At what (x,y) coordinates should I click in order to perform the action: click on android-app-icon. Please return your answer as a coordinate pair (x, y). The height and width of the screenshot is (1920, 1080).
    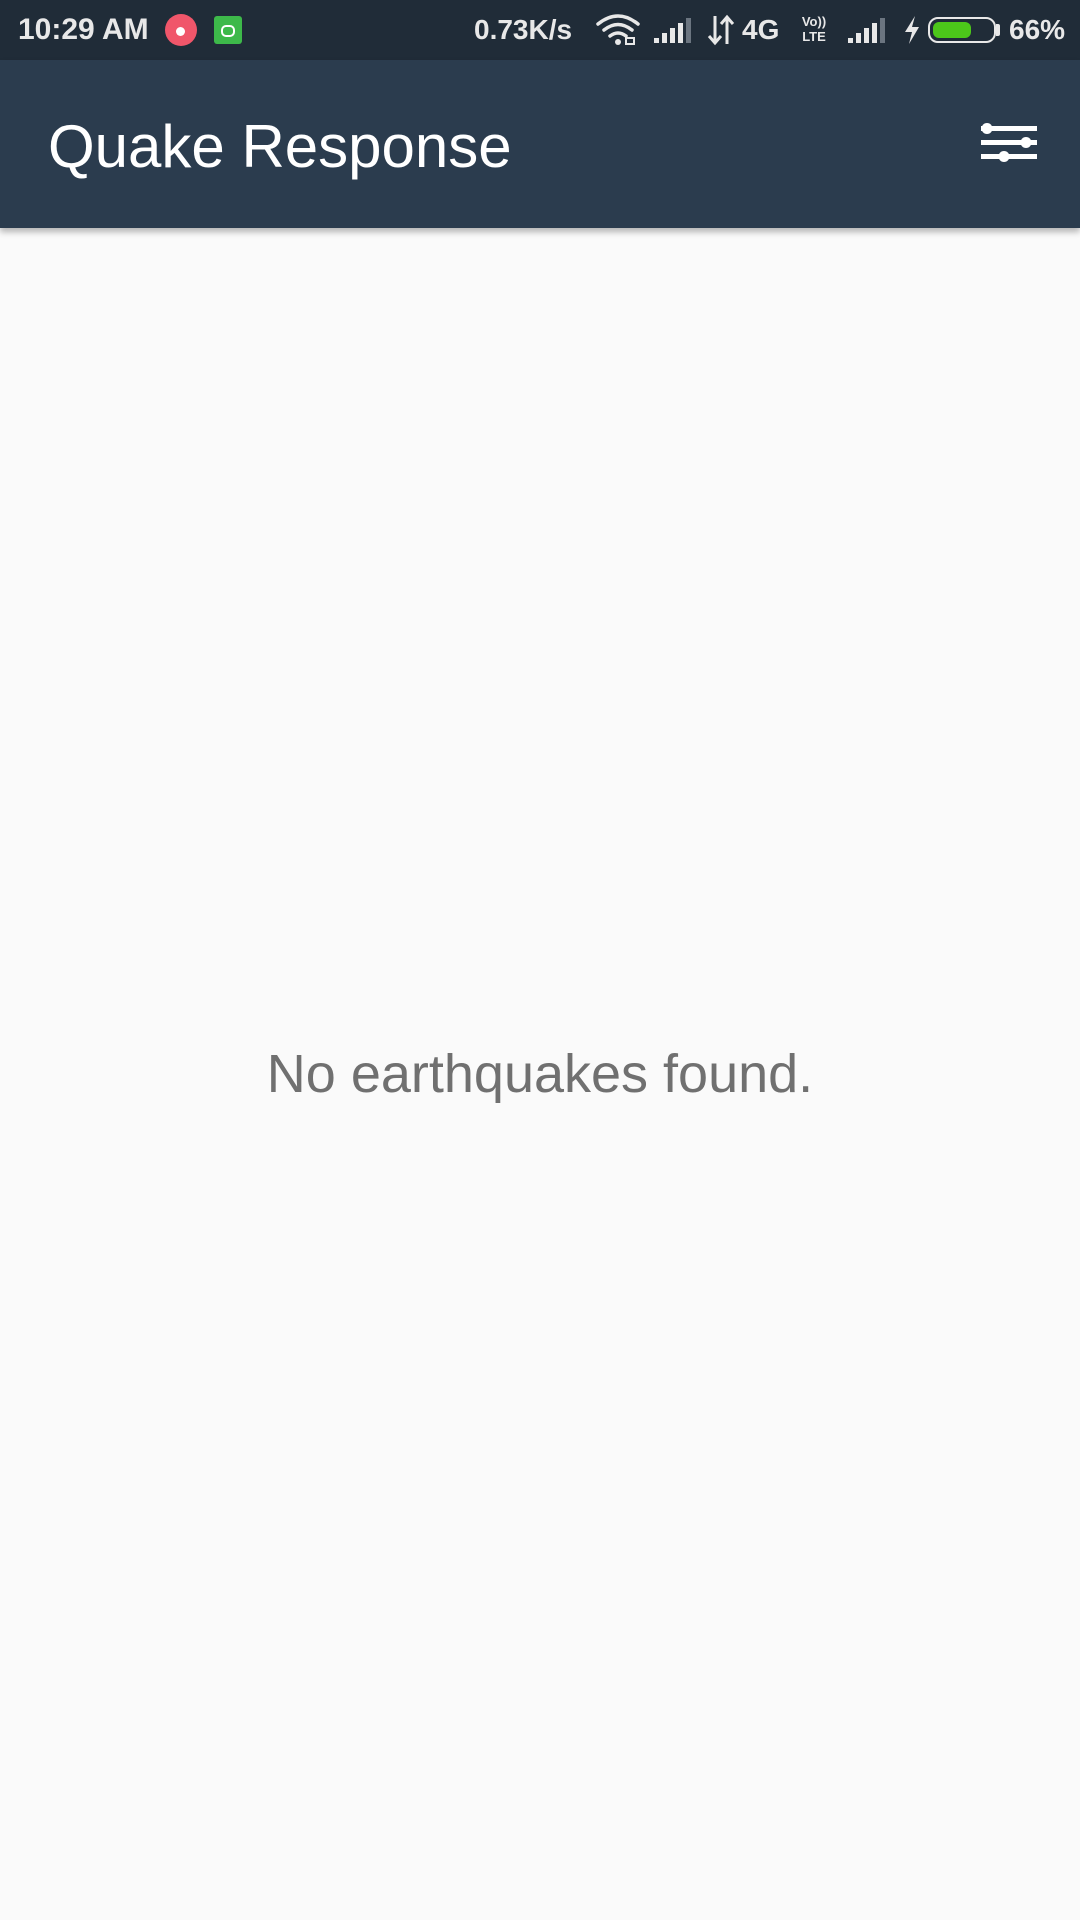
    Looking at the image, I should click on (228, 30).